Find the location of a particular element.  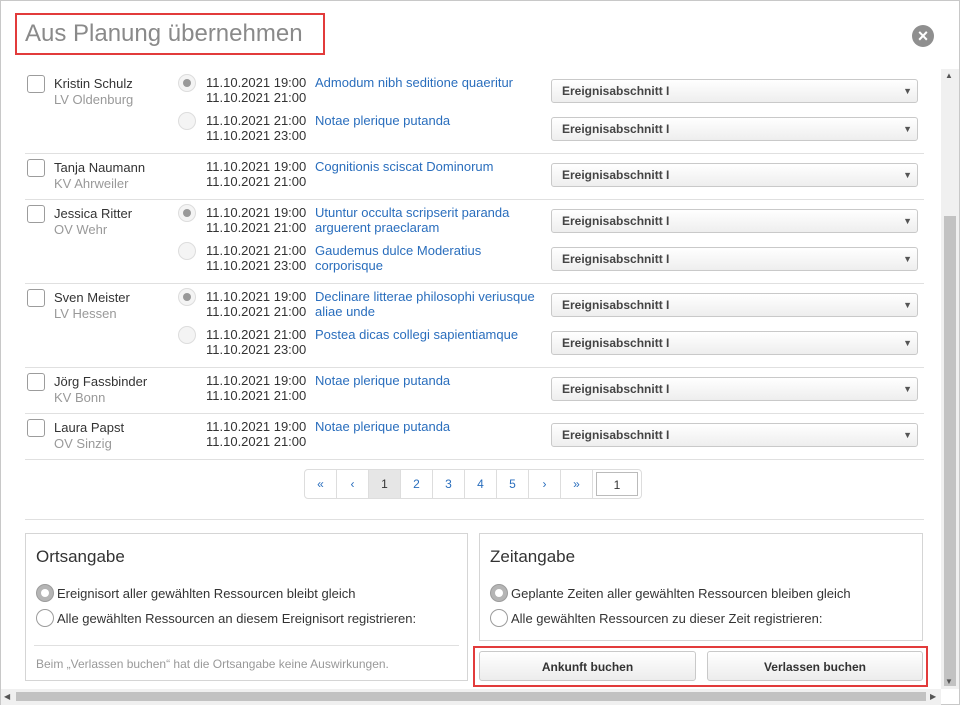

page-prev: ‹ is located at coordinates (353, 484).